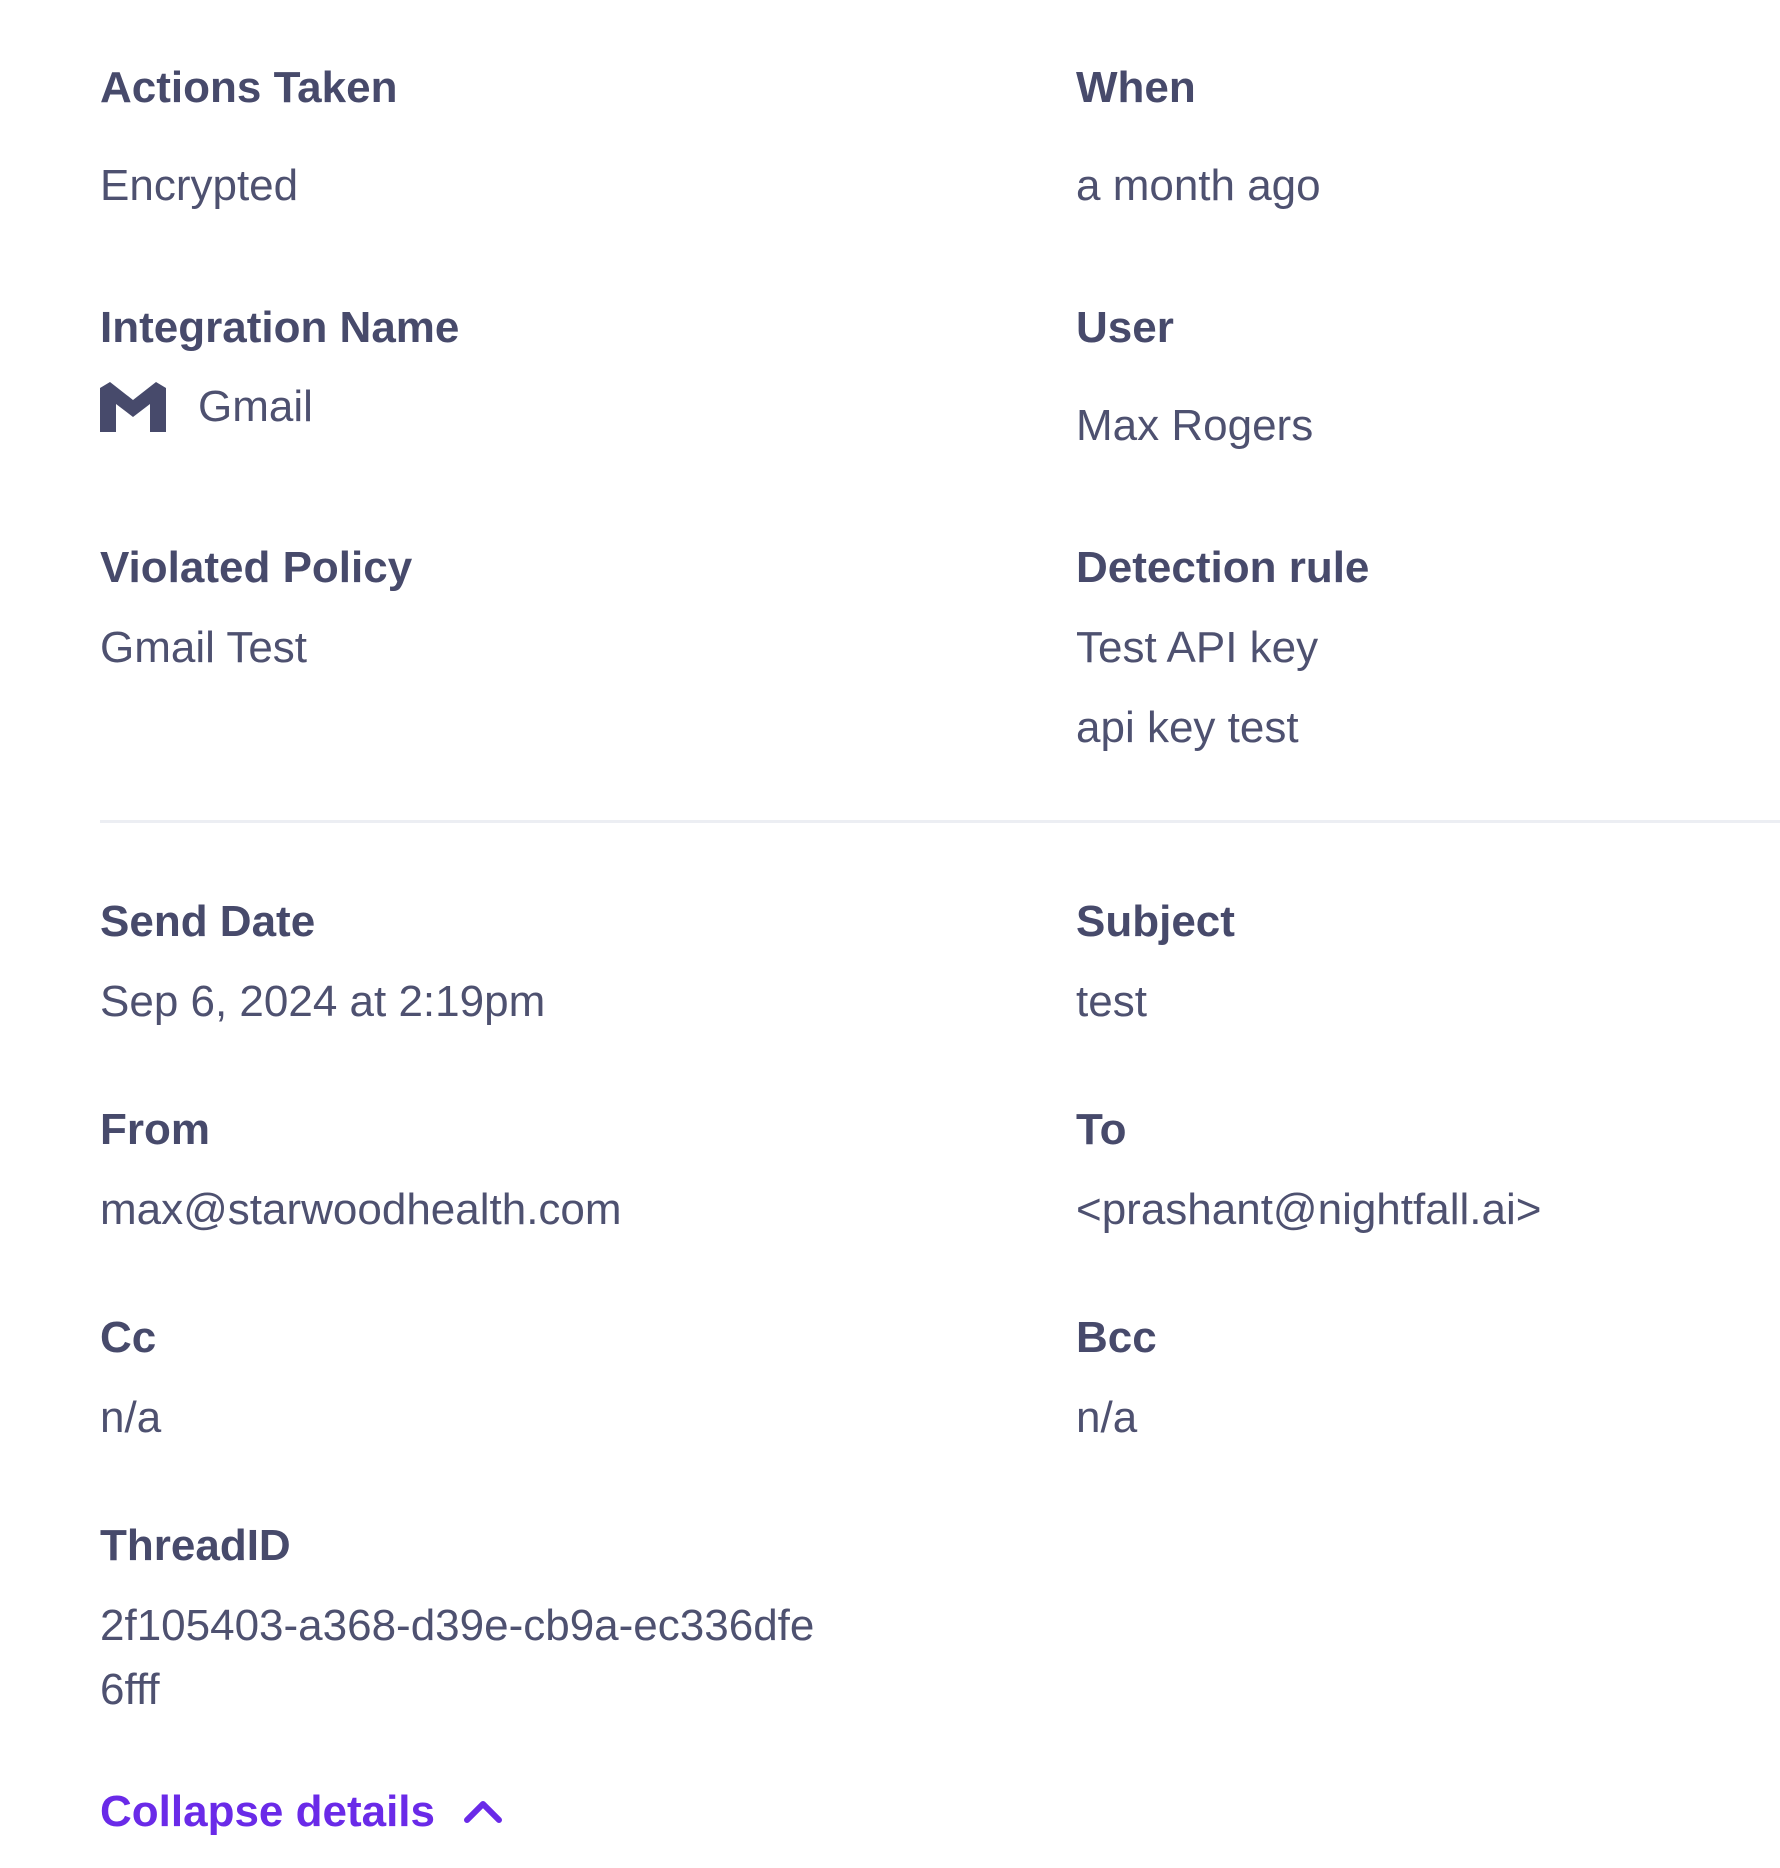  What do you see at coordinates (1155, 962) in the screenshot?
I see `subject-field: Subject test` at bounding box center [1155, 962].